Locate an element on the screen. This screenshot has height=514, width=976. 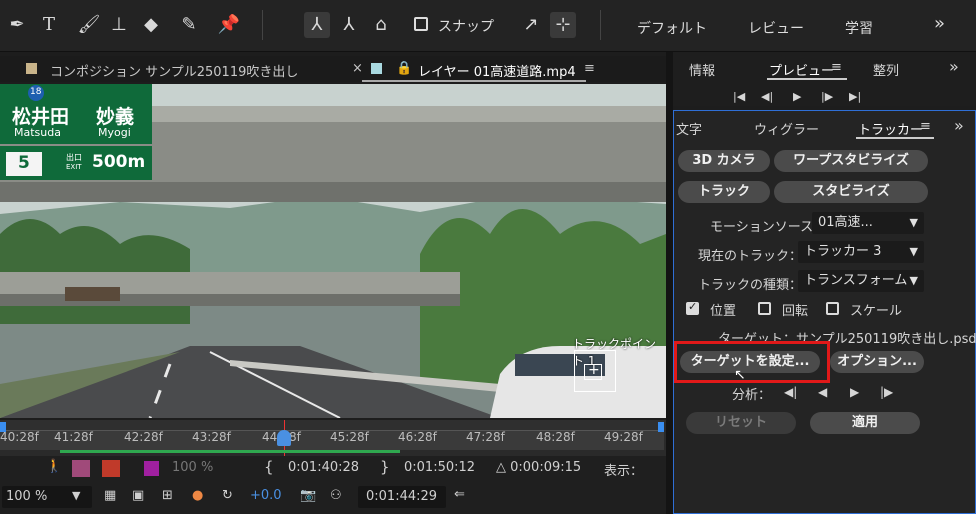
type-tool-icon: T is located at coordinates (49, 25).